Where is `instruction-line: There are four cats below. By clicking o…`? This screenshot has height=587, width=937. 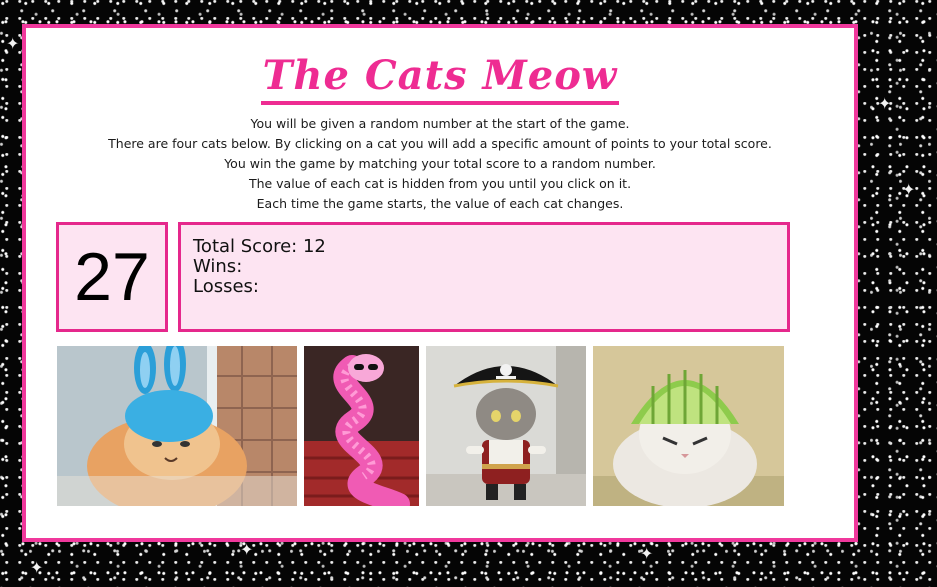 instruction-line: There are four cats below. By clicking o… is located at coordinates (440, 143).